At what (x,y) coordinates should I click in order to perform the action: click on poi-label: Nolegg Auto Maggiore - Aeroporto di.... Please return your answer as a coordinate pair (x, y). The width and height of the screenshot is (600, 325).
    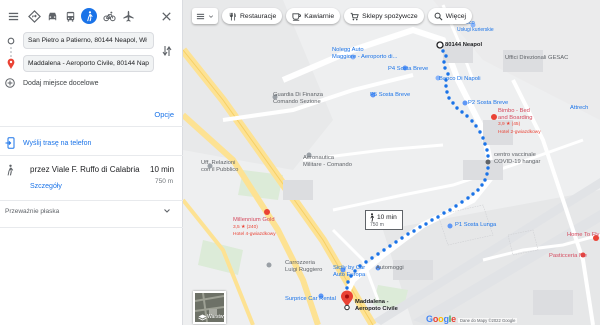
    Looking at the image, I should click on (364, 53).